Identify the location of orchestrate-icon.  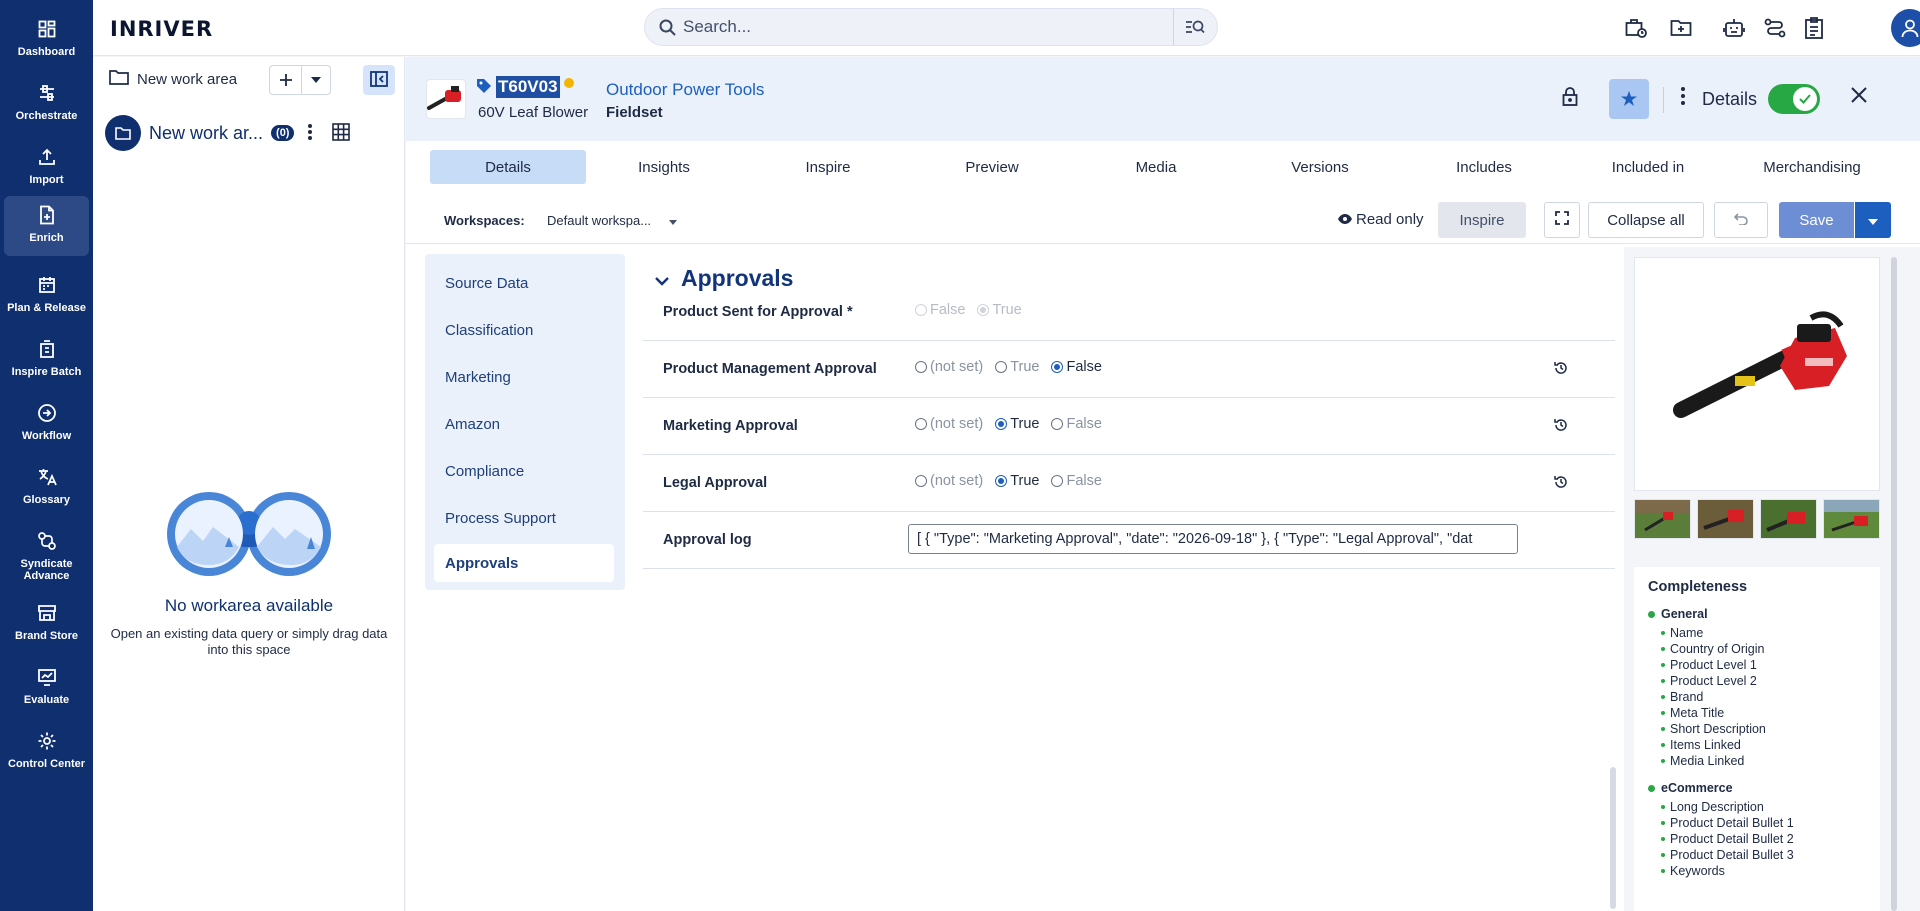
(47, 93).